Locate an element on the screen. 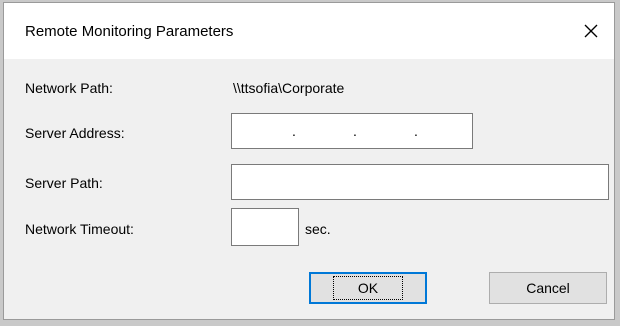  network-path-label: Network Path: is located at coordinates (69, 88).